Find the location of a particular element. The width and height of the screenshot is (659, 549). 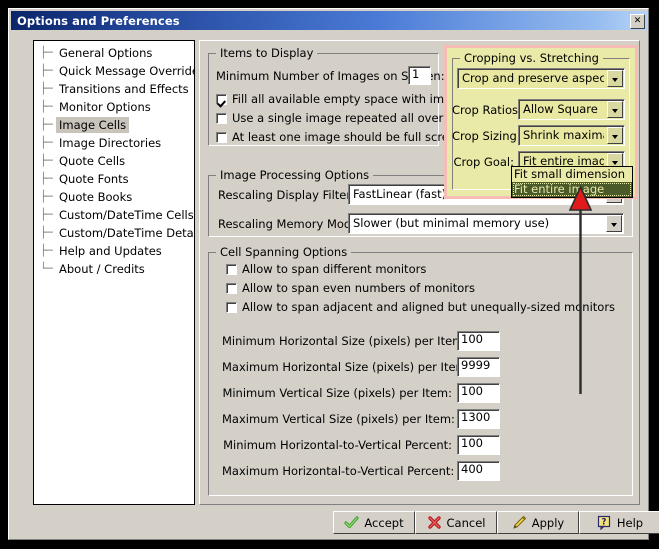

crop-sizing-combo: Shrink maximally is located at coordinates (571, 135).